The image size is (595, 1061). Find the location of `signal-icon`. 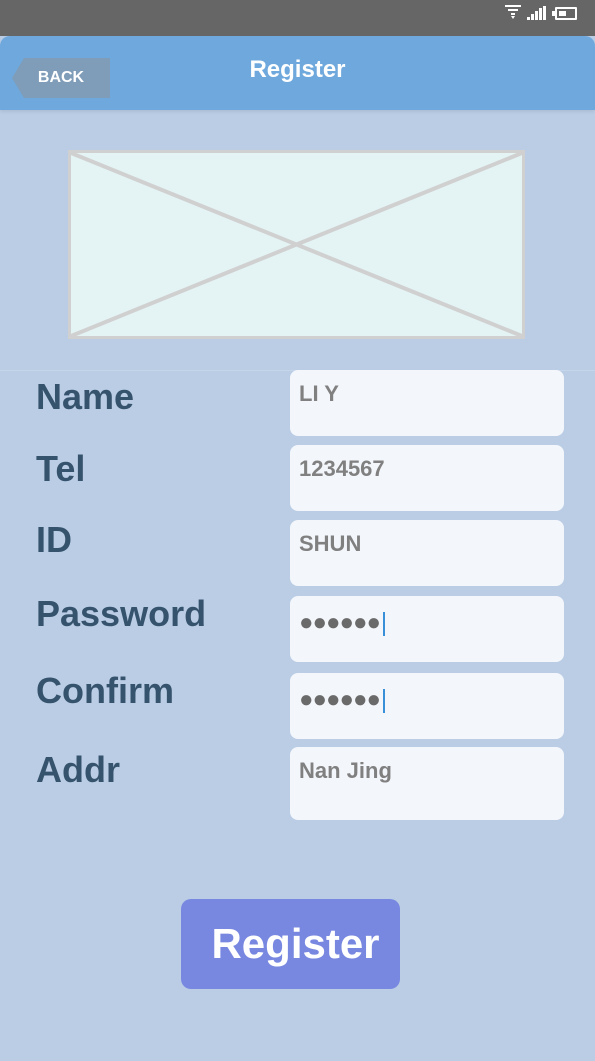

signal-icon is located at coordinates (536, 13).